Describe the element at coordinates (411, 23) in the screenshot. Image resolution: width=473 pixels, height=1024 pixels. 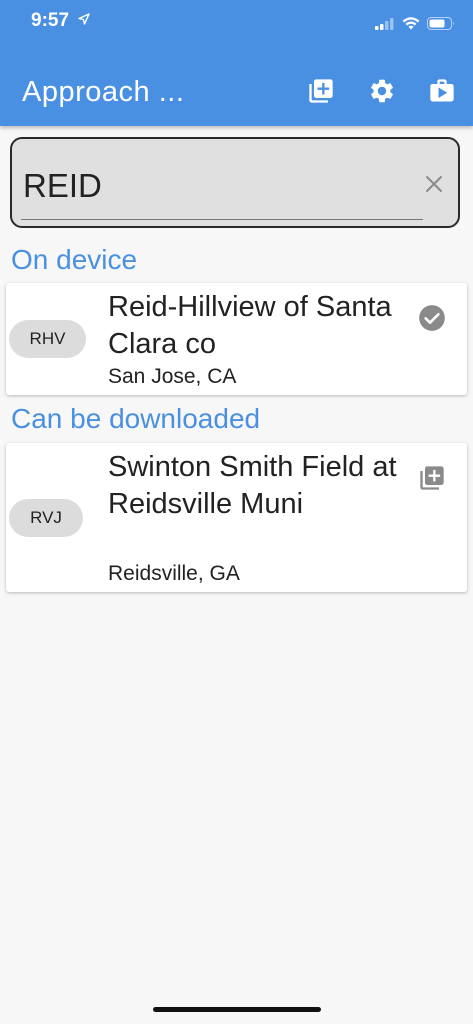
I see `wifi-icon` at that location.